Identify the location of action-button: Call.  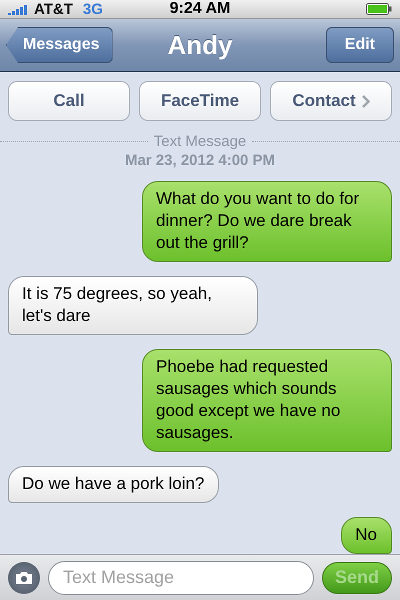
(69, 101).